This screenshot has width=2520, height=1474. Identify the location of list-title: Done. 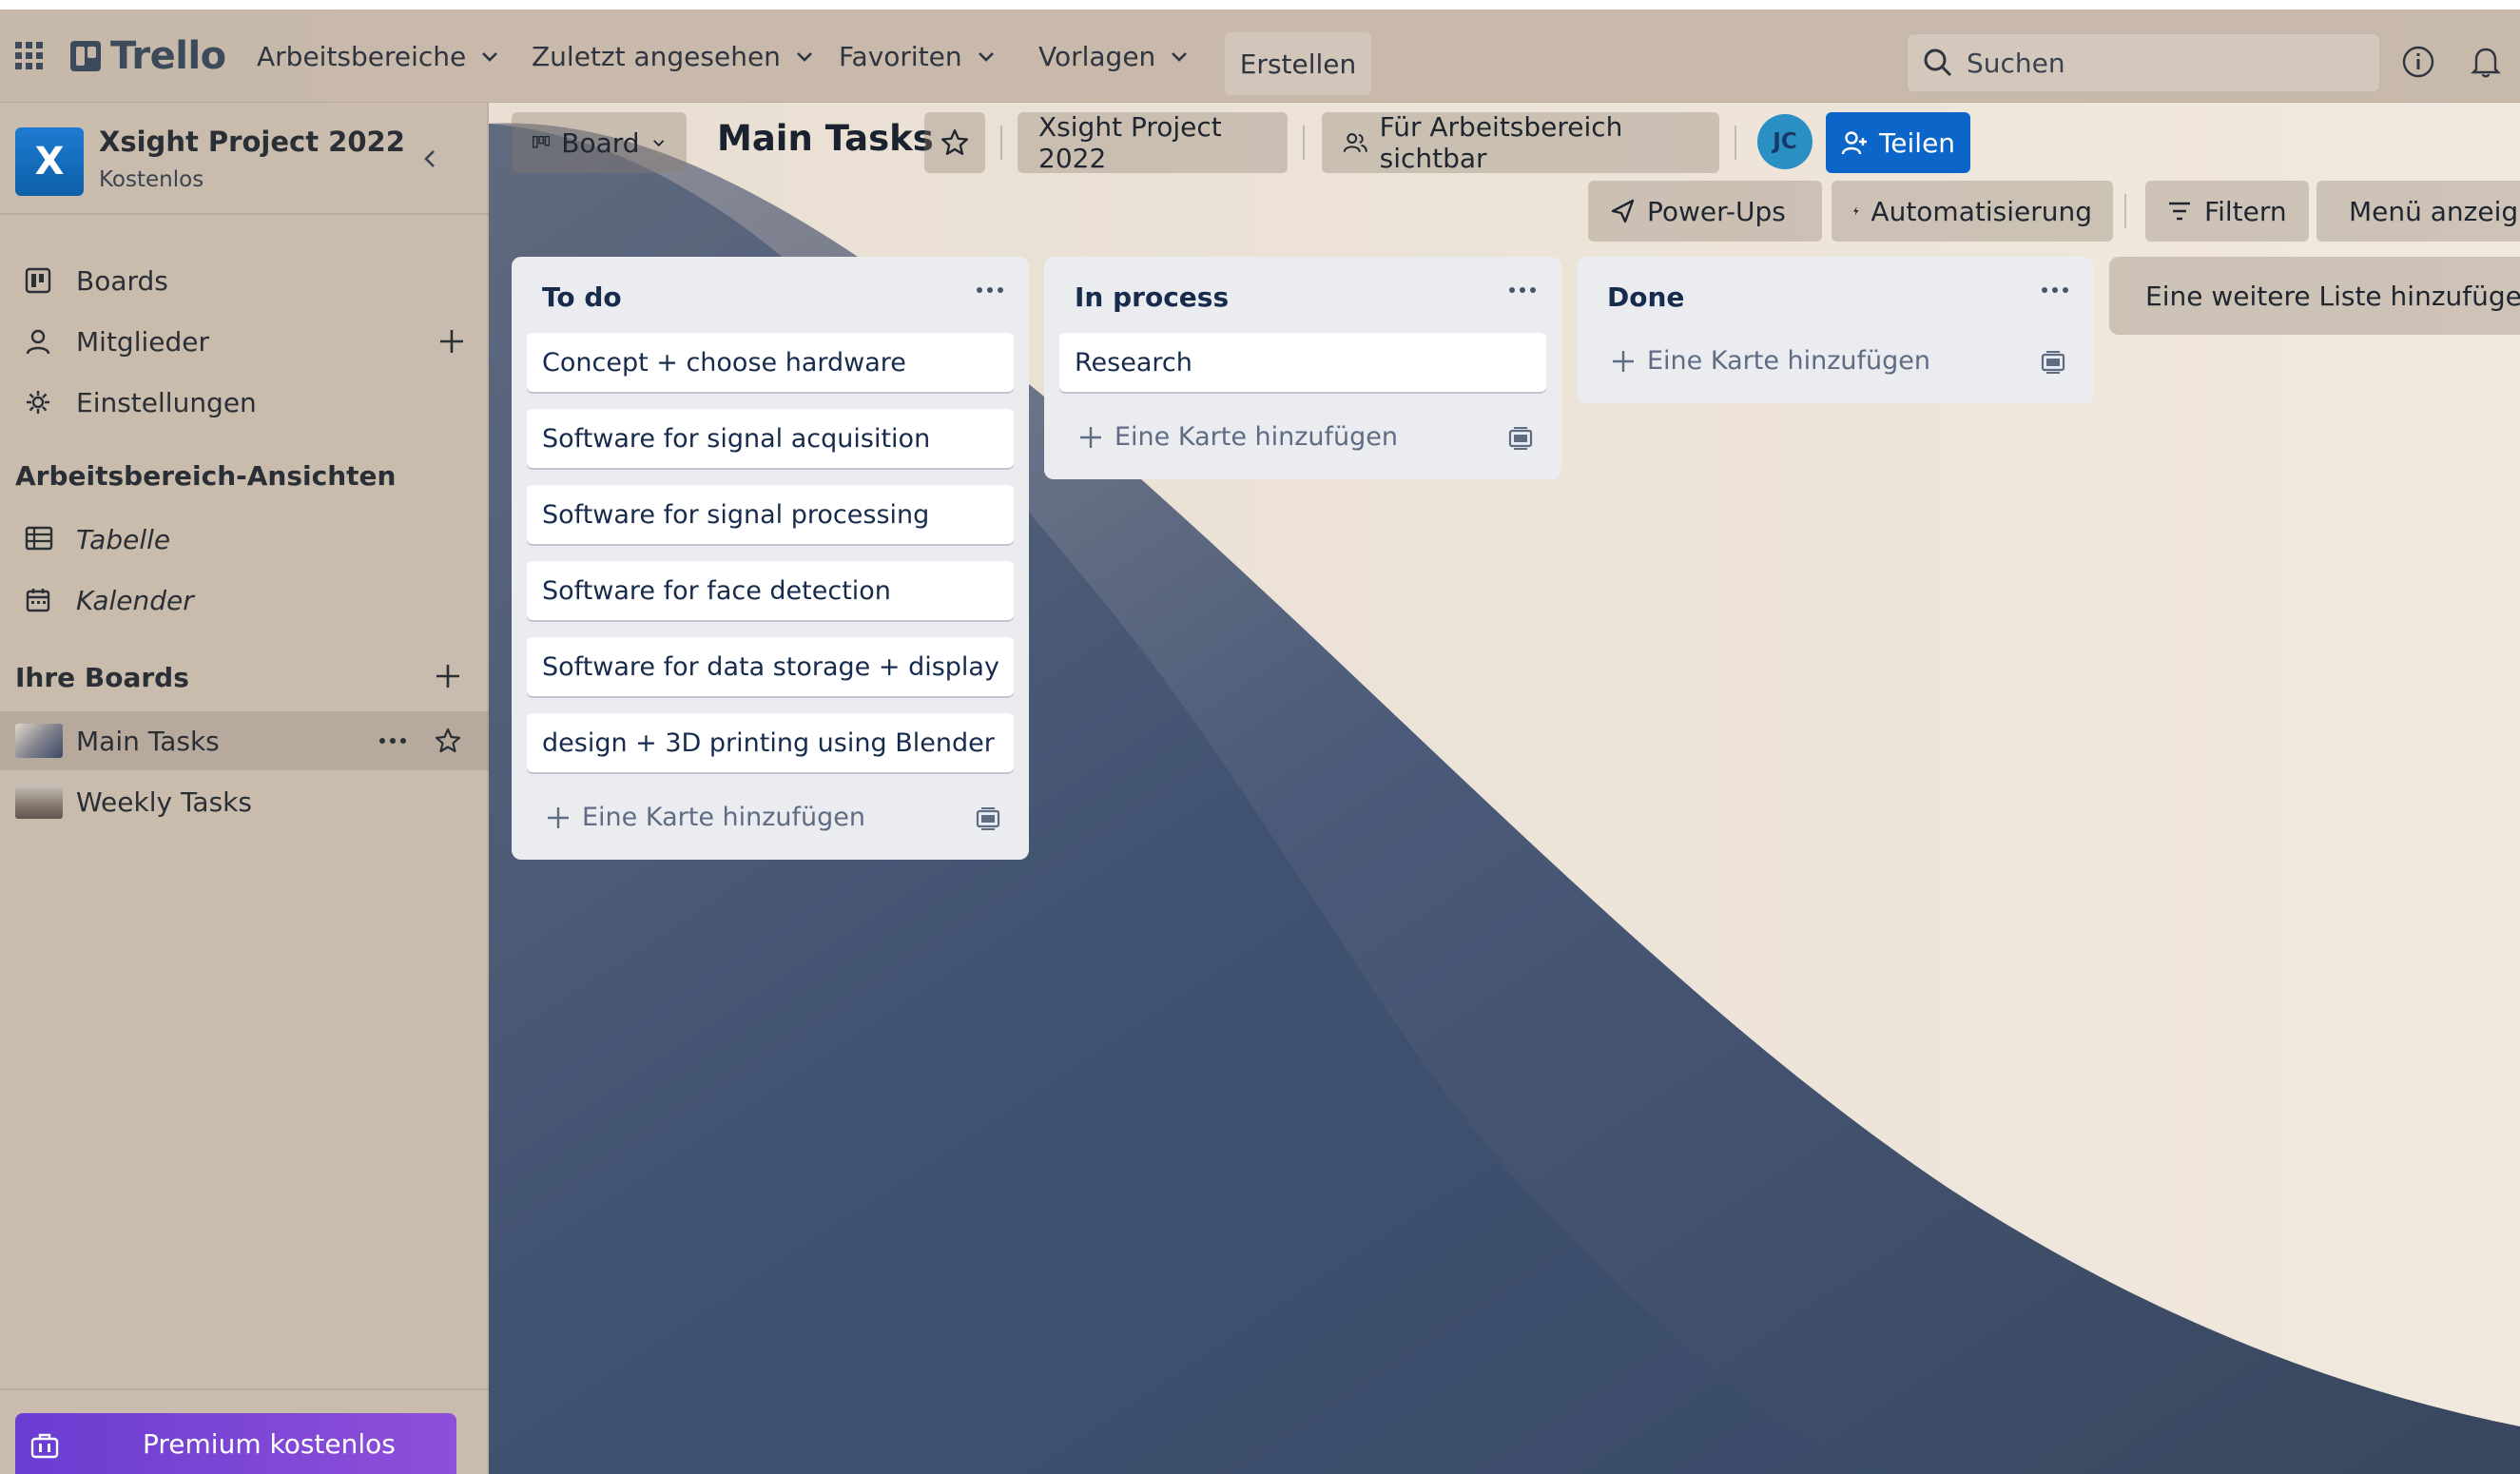
(1645, 297).